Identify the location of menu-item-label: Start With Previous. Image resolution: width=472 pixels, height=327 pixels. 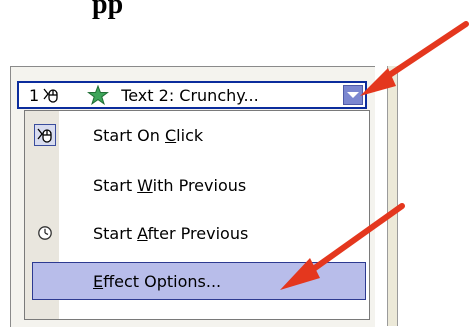
(170, 185).